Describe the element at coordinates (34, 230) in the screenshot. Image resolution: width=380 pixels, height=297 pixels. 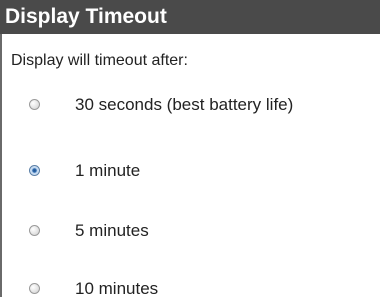
I see `radio-5-minutes` at that location.